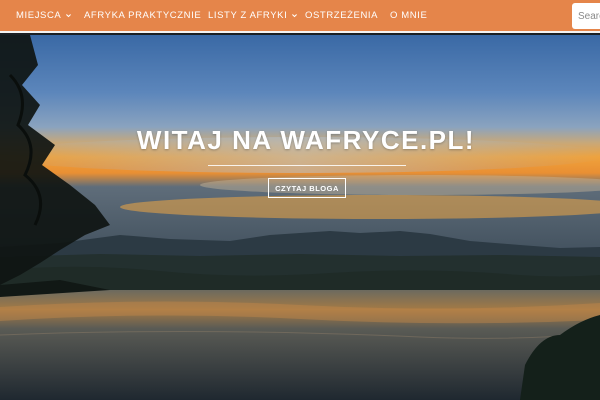 This screenshot has height=400, width=600. Describe the element at coordinates (307, 165) in the screenshot. I see `hero-divider` at that location.